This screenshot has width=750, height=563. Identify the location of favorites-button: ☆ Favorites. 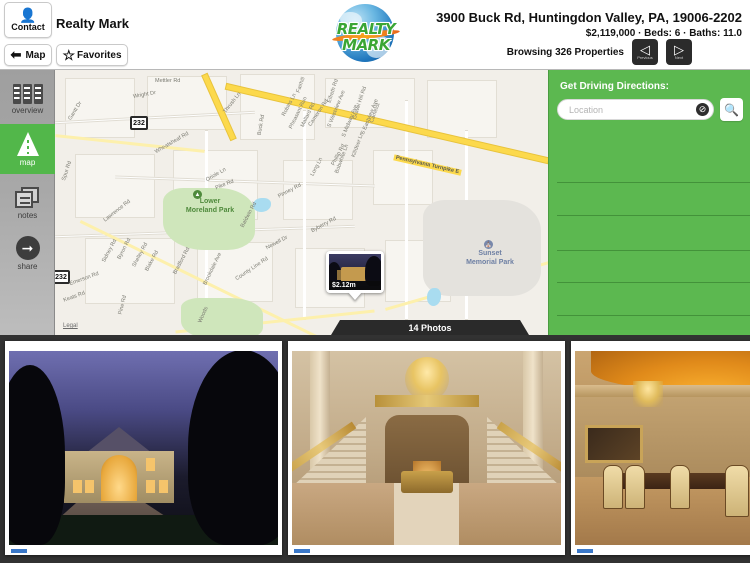
(92, 55).